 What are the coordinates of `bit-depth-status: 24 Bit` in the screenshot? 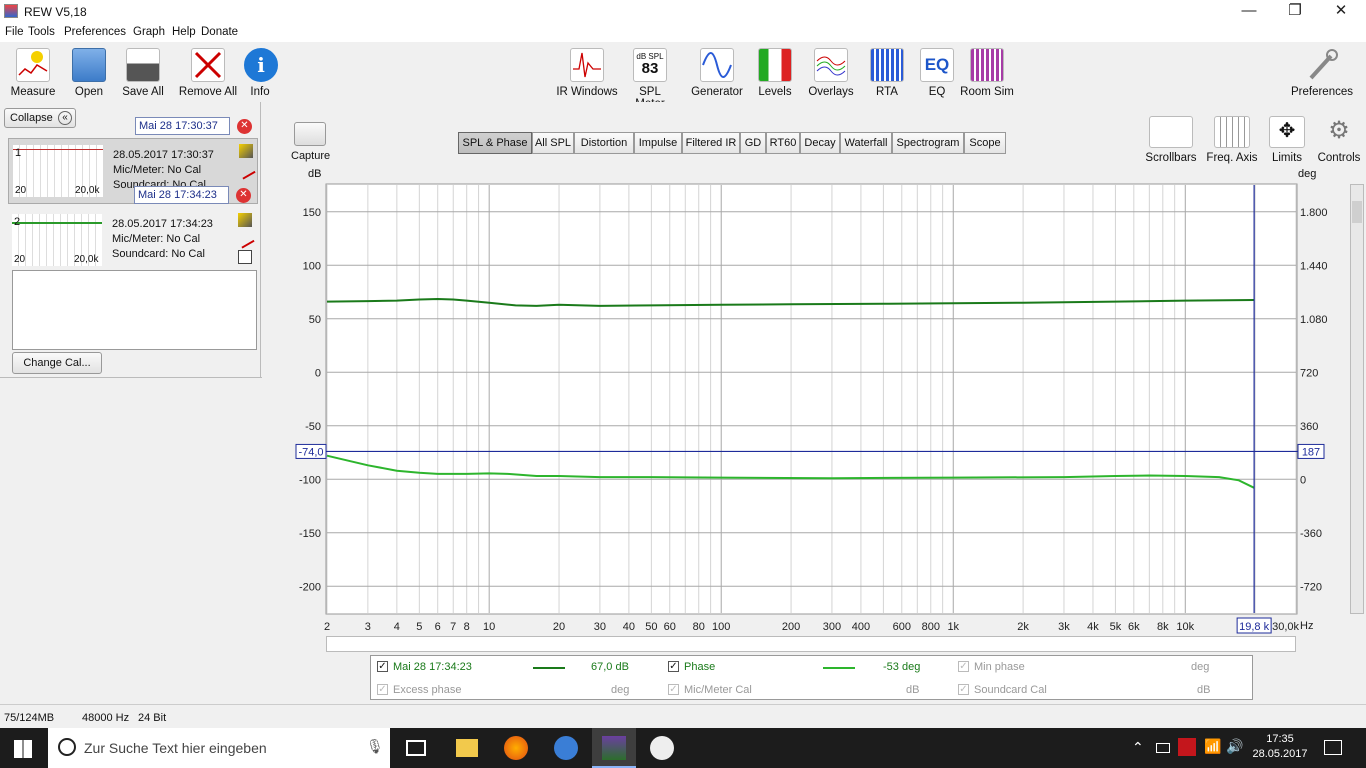 It's located at (152, 718).